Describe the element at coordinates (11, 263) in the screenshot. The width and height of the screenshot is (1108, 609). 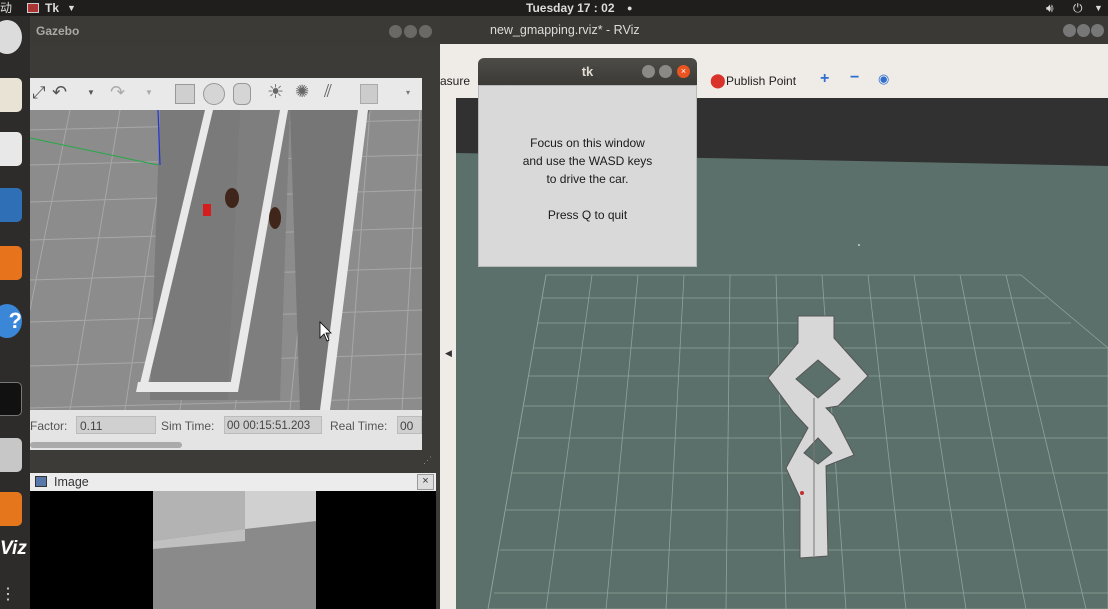
I see `software-center-icon` at that location.